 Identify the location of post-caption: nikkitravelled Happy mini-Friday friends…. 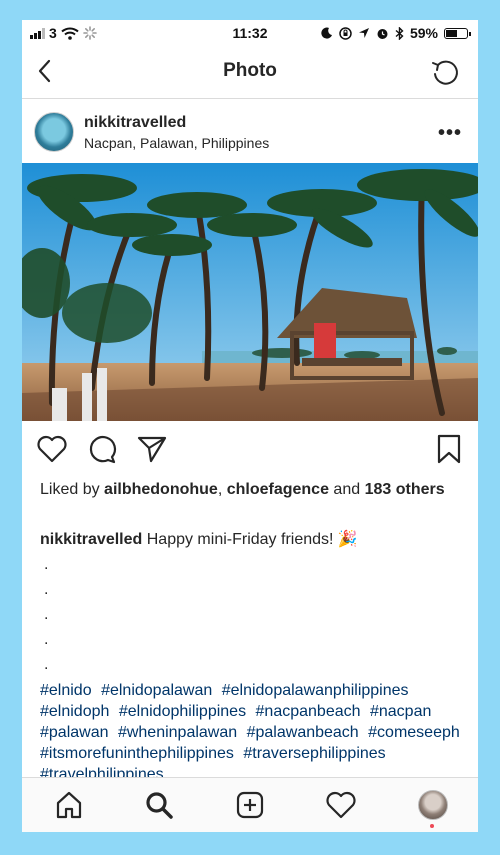
(250, 540).